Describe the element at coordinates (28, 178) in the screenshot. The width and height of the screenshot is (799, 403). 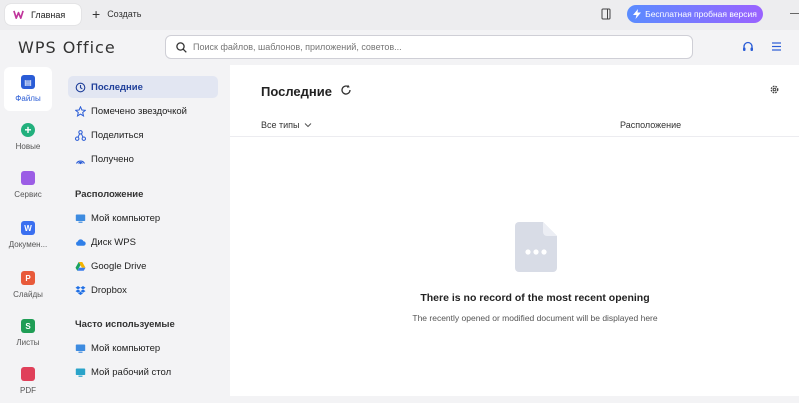
I see `services-icon` at that location.